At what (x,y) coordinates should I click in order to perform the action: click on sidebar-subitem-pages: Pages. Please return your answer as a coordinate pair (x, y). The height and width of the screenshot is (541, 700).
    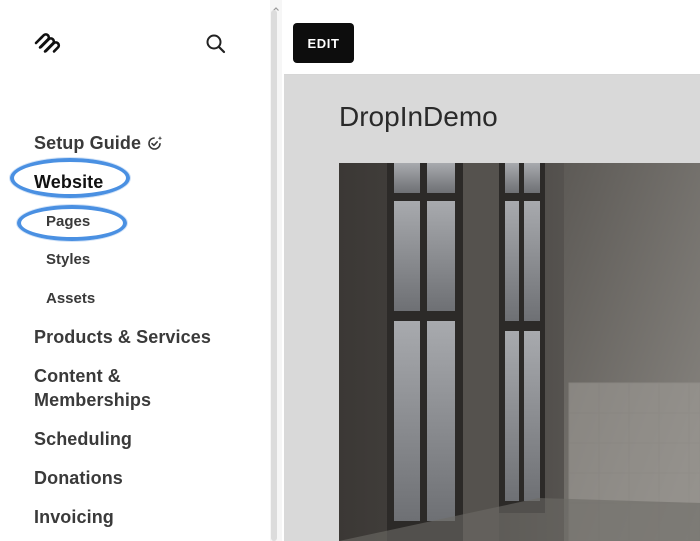
    Looking at the image, I should click on (68, 222).